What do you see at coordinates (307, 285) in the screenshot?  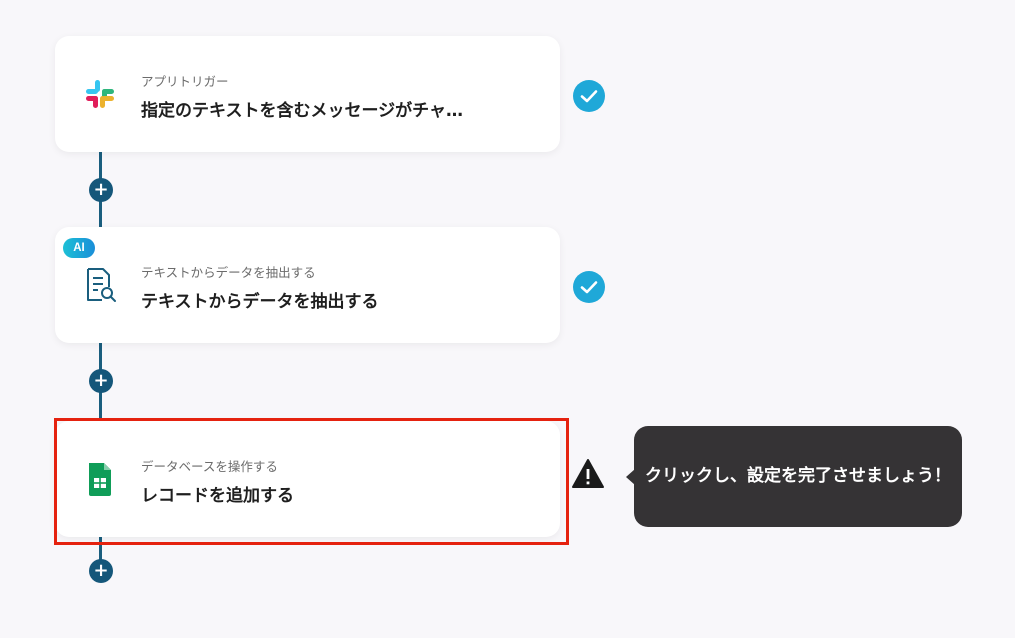 I see `step-card-extract: テキストからデータを抽出する テキストからデータを抽出する` at bounding box center [307, 285].